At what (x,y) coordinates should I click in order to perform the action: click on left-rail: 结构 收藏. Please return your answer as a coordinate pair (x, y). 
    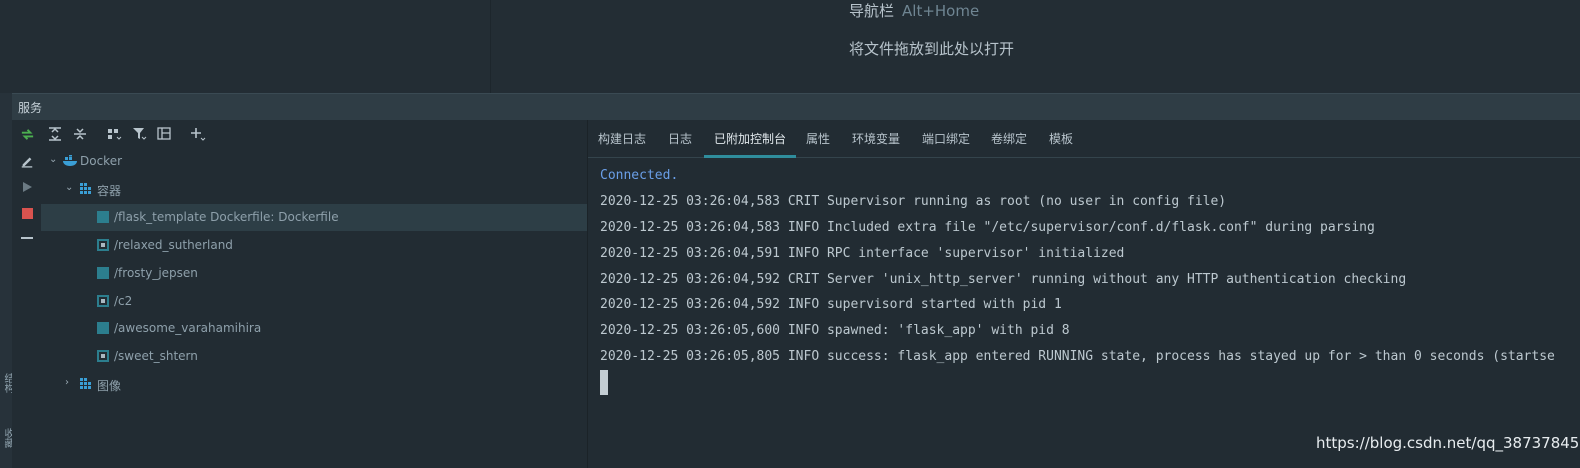
    Looking at the image, I should click on (6, 280).